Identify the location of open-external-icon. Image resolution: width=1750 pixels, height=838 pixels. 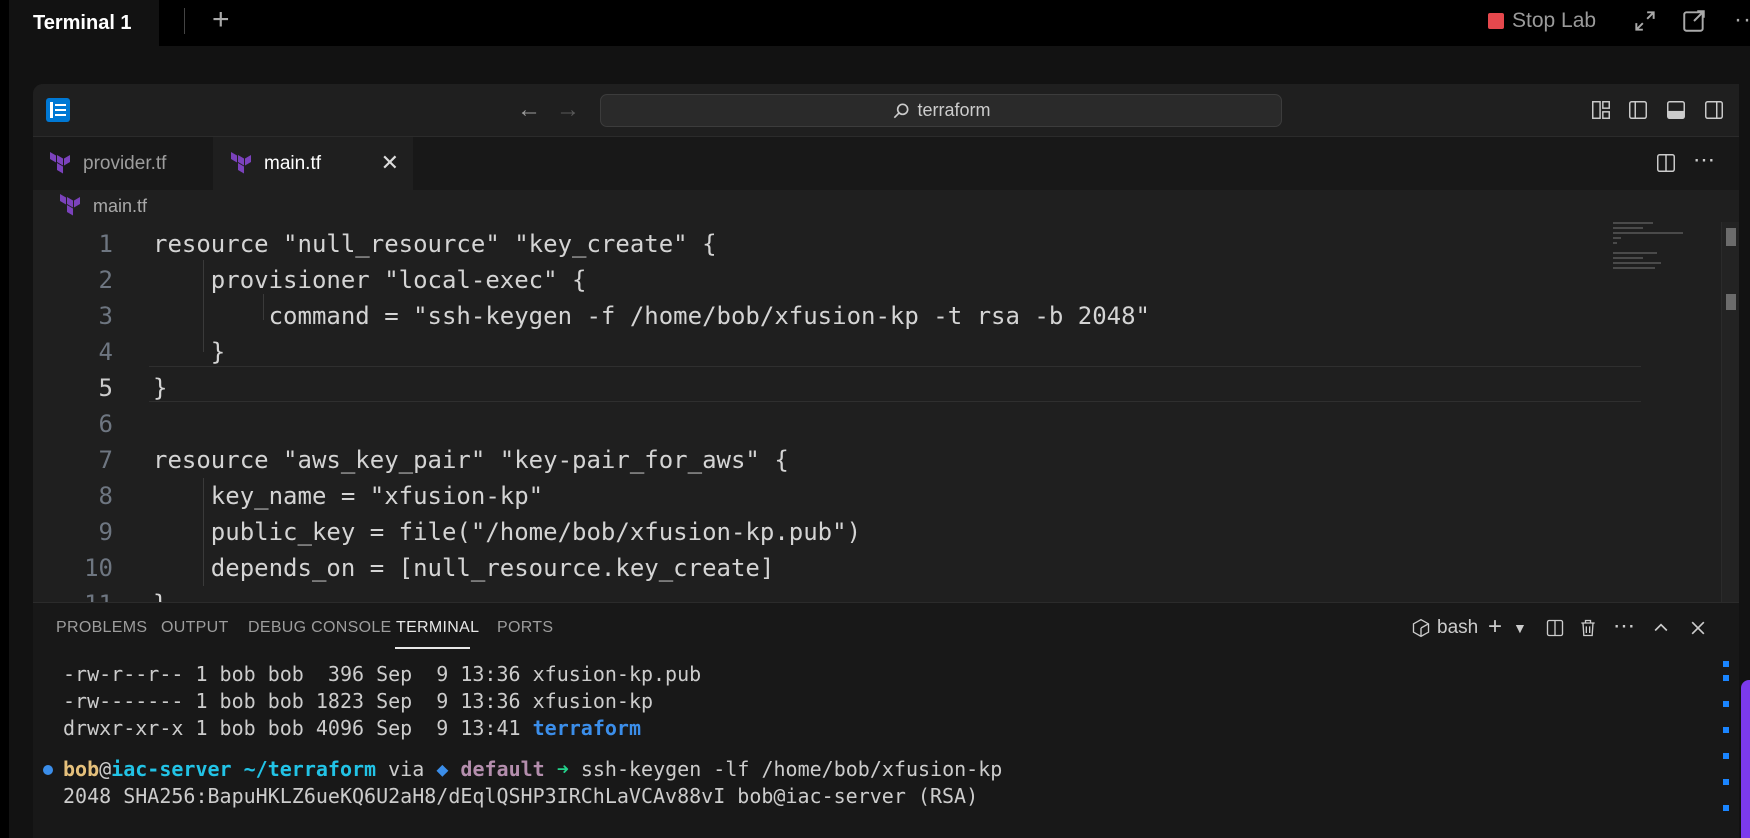
(1694, 21).